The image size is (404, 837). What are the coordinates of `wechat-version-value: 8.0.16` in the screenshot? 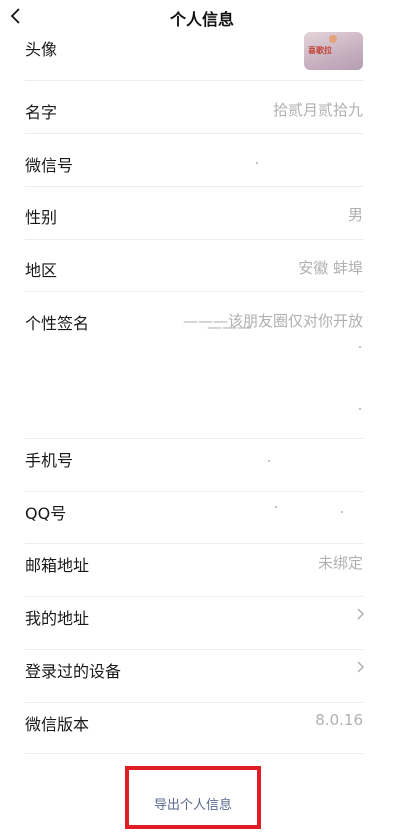 It's located at (339, 720).